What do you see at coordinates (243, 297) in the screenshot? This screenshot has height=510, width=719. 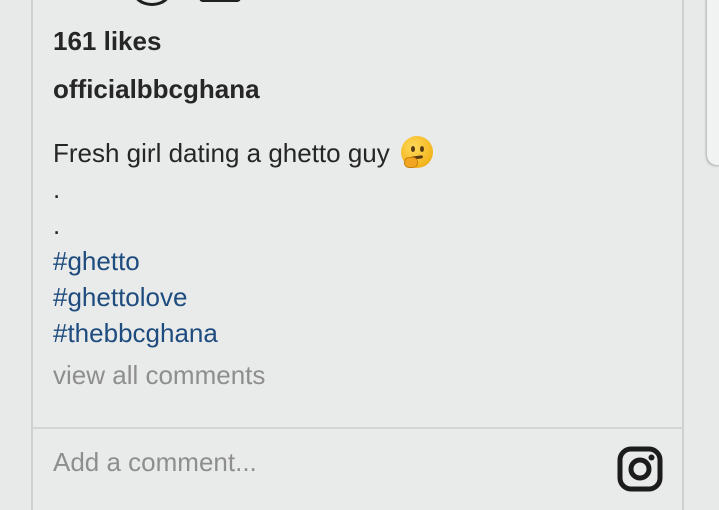 I see `hashtag-link: #ghettolove` at bounding box center [243, 297].